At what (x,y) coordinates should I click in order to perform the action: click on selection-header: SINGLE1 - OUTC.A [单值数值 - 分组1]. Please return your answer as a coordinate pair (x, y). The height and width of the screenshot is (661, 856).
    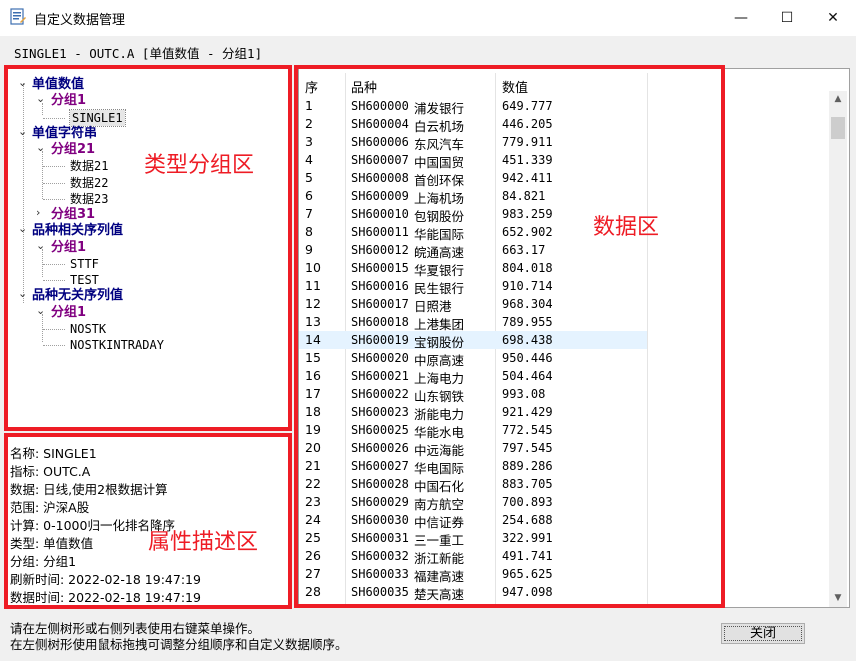
    Looking at the image, I should click on (138, 53).